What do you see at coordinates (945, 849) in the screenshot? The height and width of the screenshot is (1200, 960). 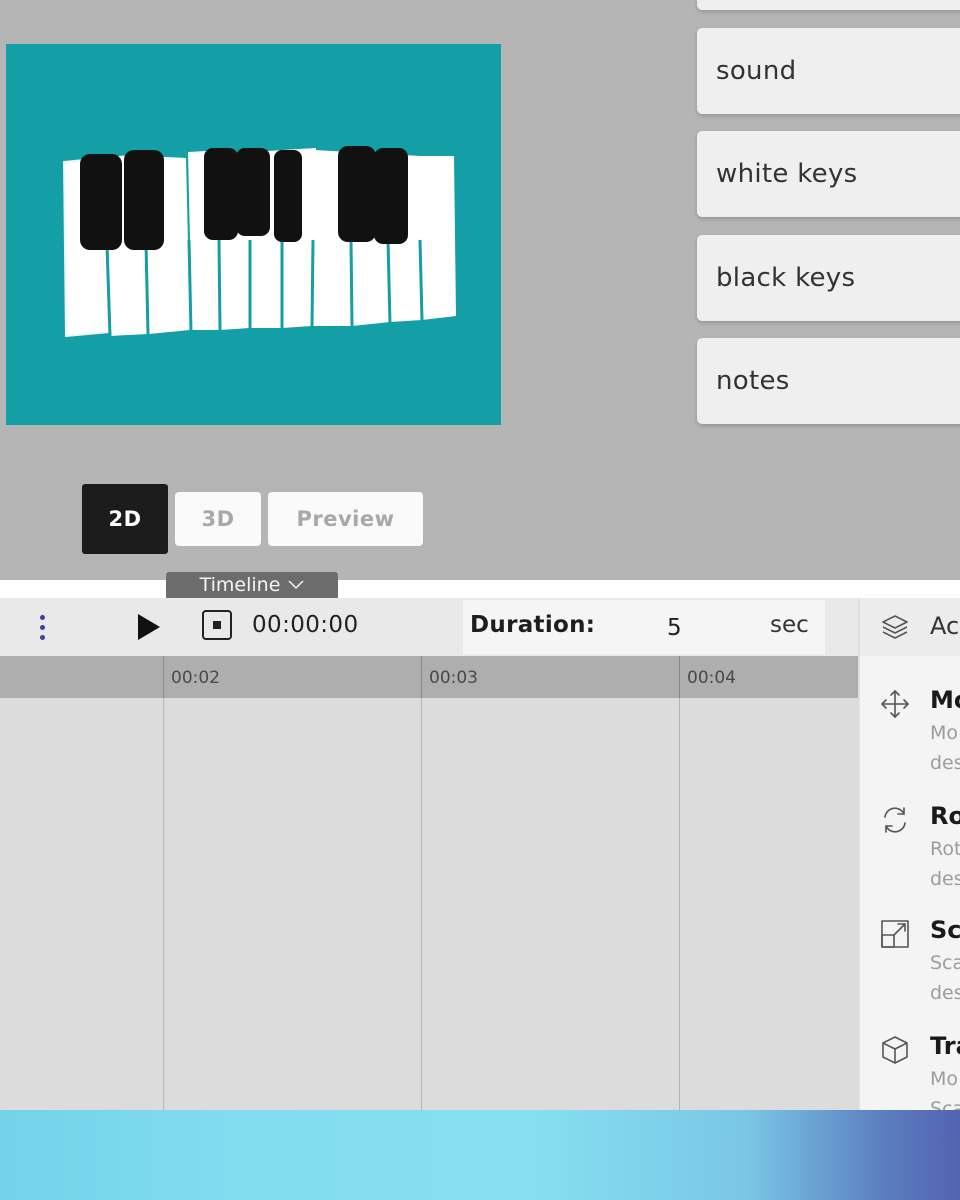 I see `action-description: Rot` at bounding box center [945, 849].